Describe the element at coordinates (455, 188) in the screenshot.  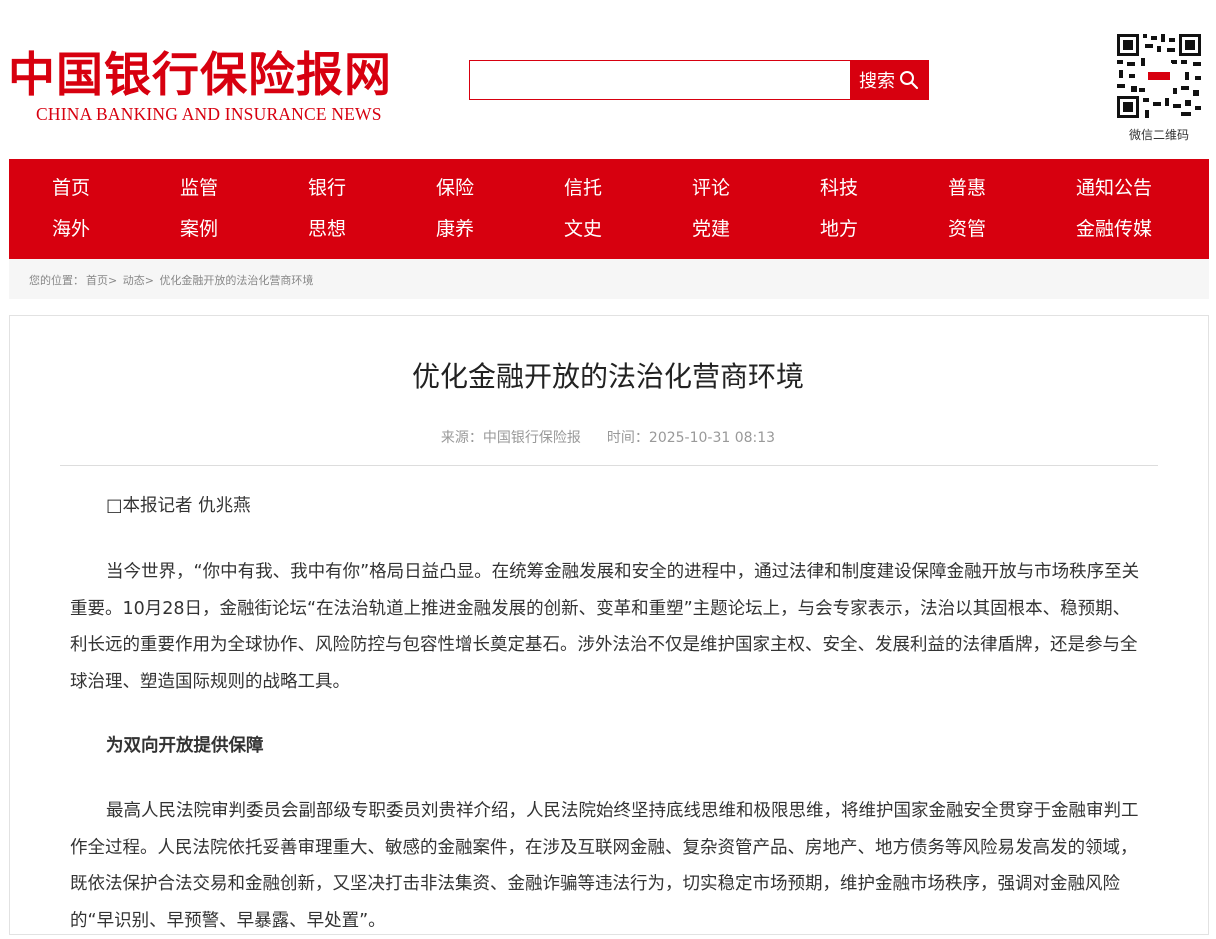
I see `nav-item-insurance: 保险` at that location.